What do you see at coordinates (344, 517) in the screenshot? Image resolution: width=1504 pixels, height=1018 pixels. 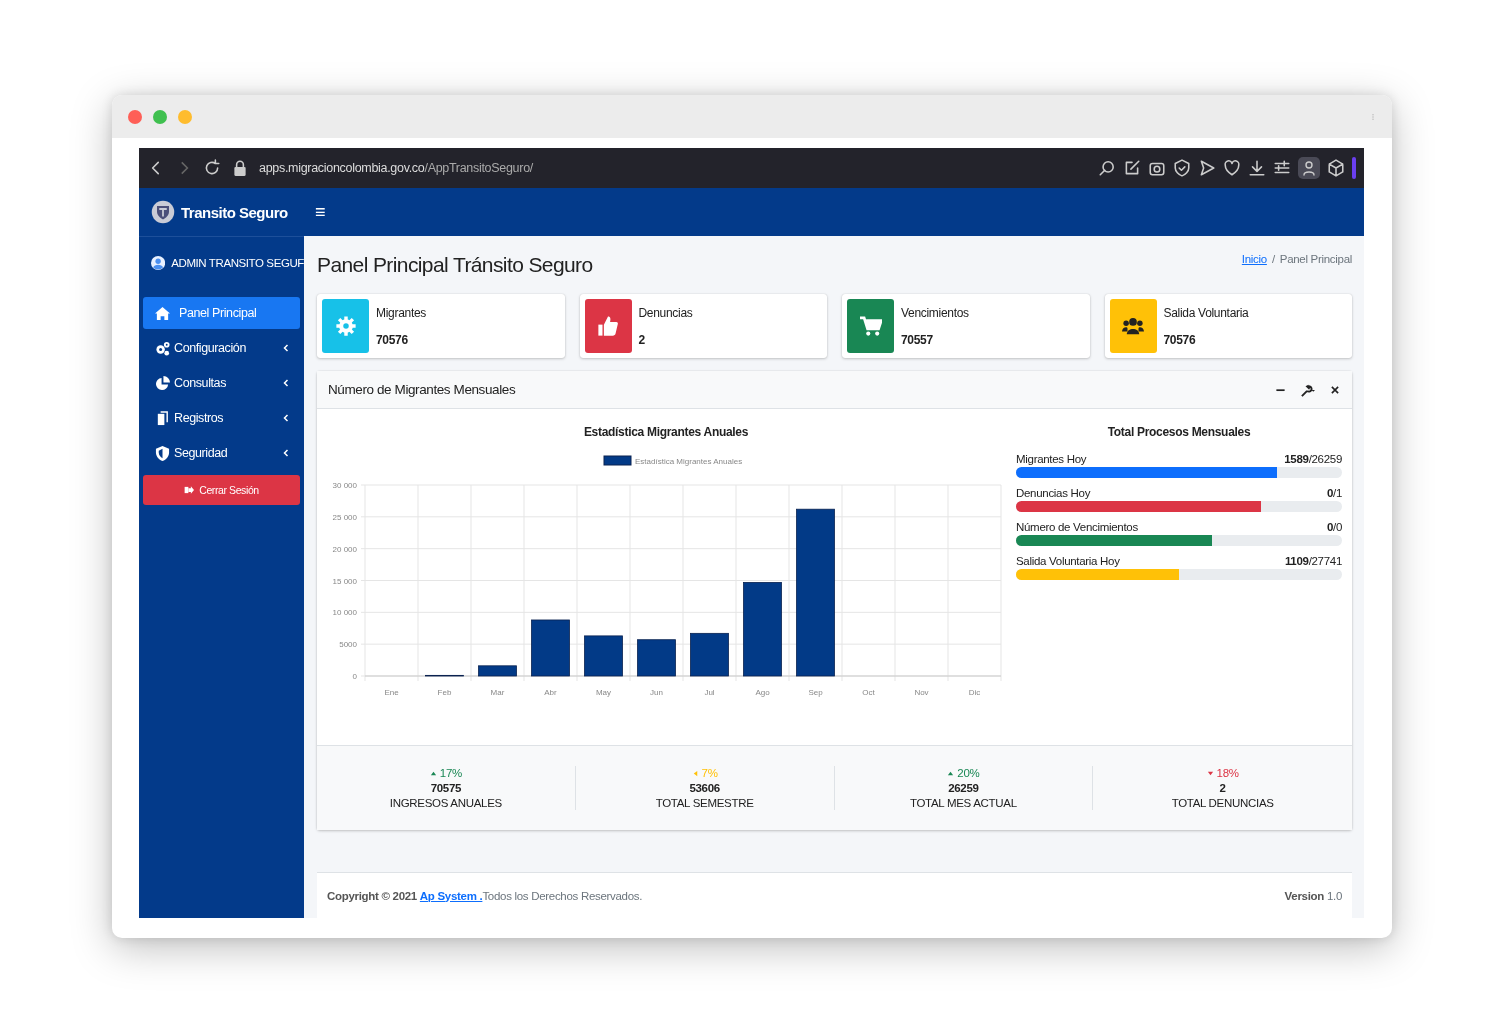 I see `y-tick-label: 25 000` at bounding box center [344, 517].